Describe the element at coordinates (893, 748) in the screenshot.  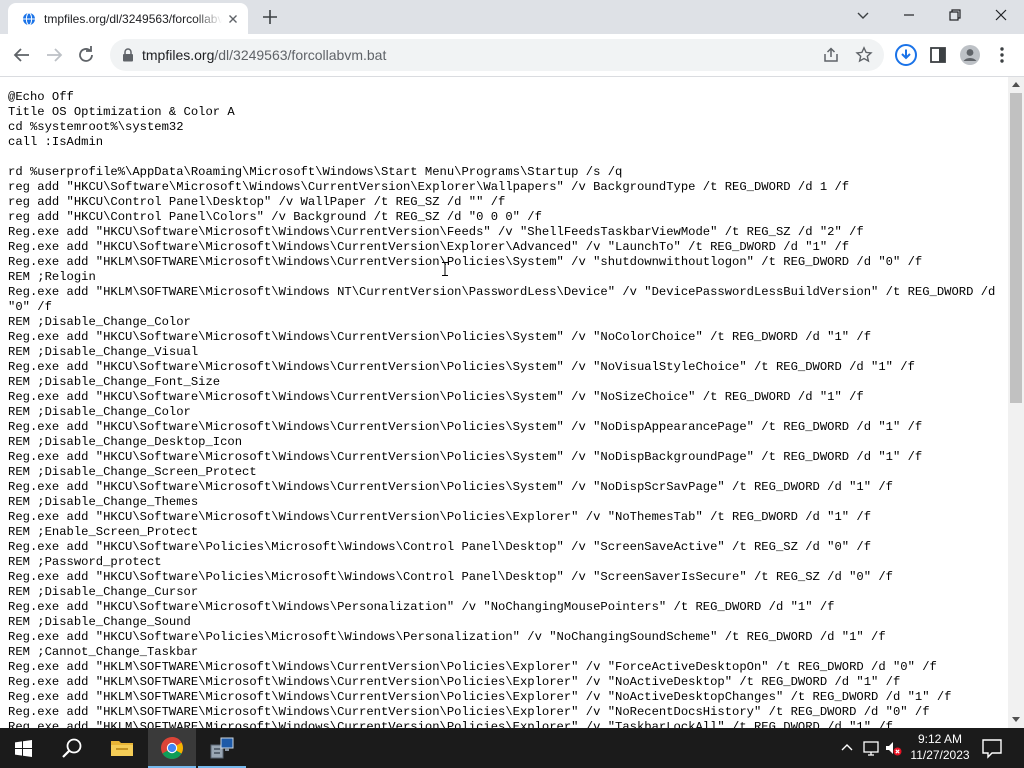
I see `volume-muted-icon` at that location.